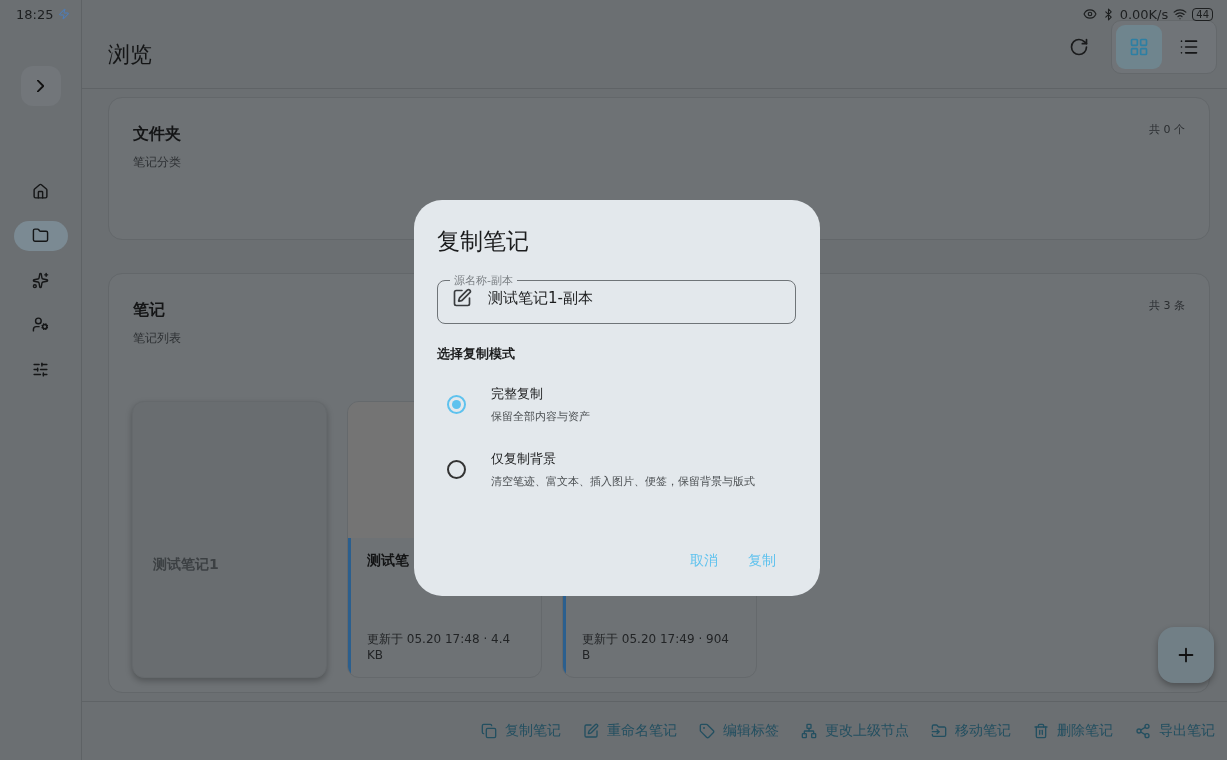 The height and width of the screenshot is (760, 1227). I want to click on section-subtitle: 笔记分类, so click(157, 162).